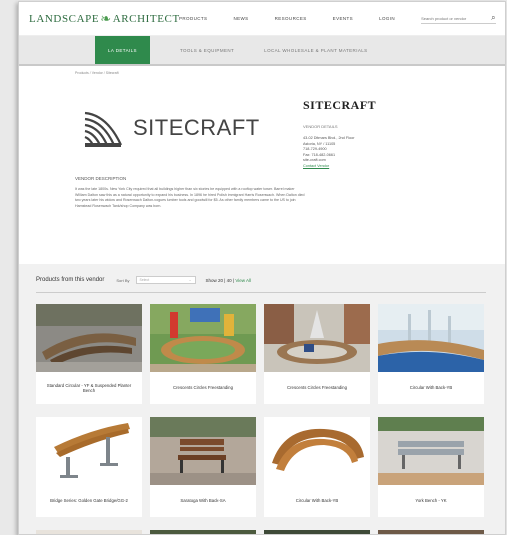 The height and width of the screenshot is (535, 507). Describe the element at coordinates (243, 280) in the screenshot. I see `view-all-link: View All` at that location.